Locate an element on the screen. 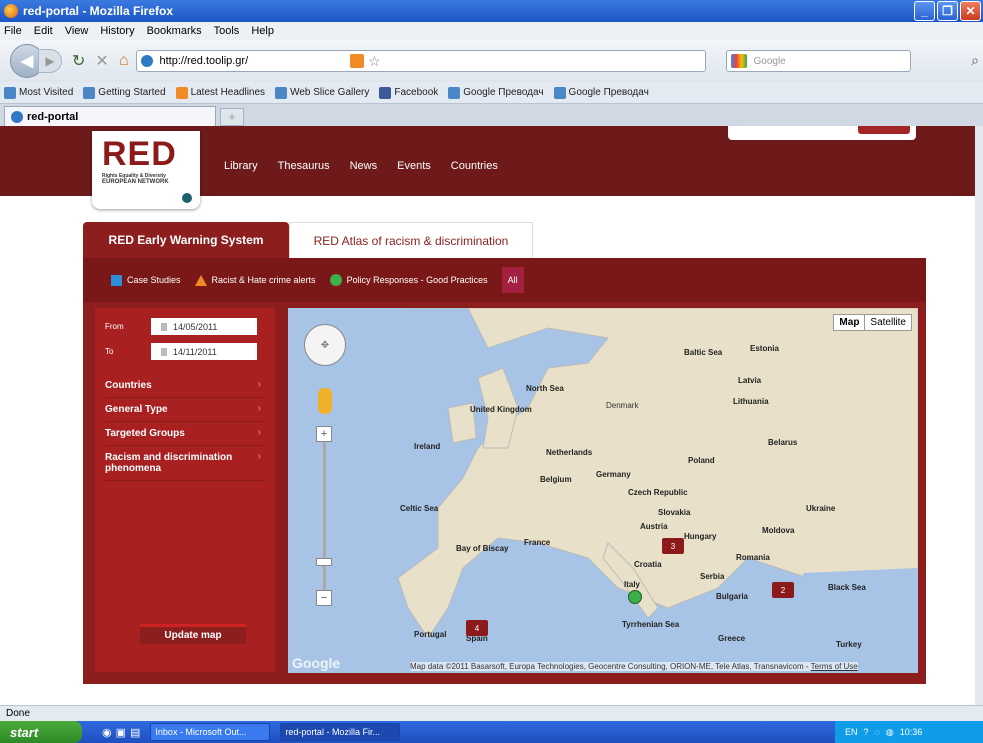 This screenshot has height=743, width=983. legend-hate-alerts: Racist & Hate crime alerts is located at coordinates (255, 280).